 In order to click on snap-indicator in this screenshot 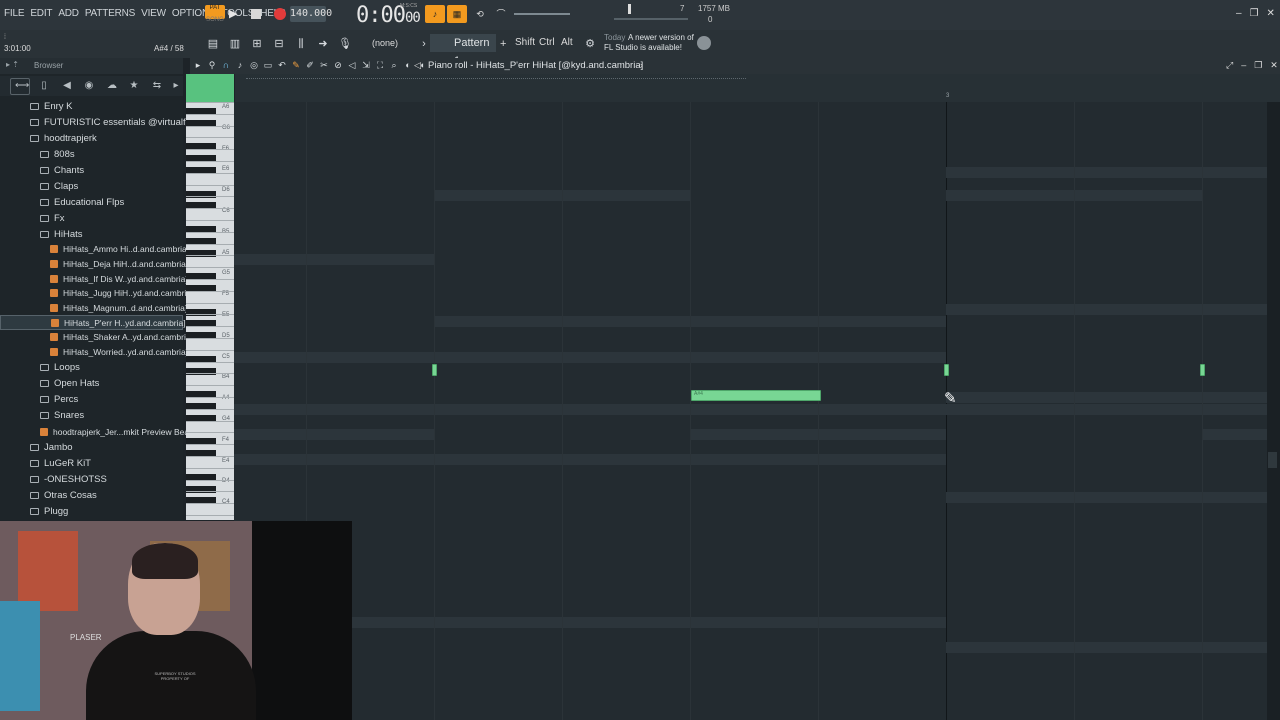, I will do `click(210, 88)`.